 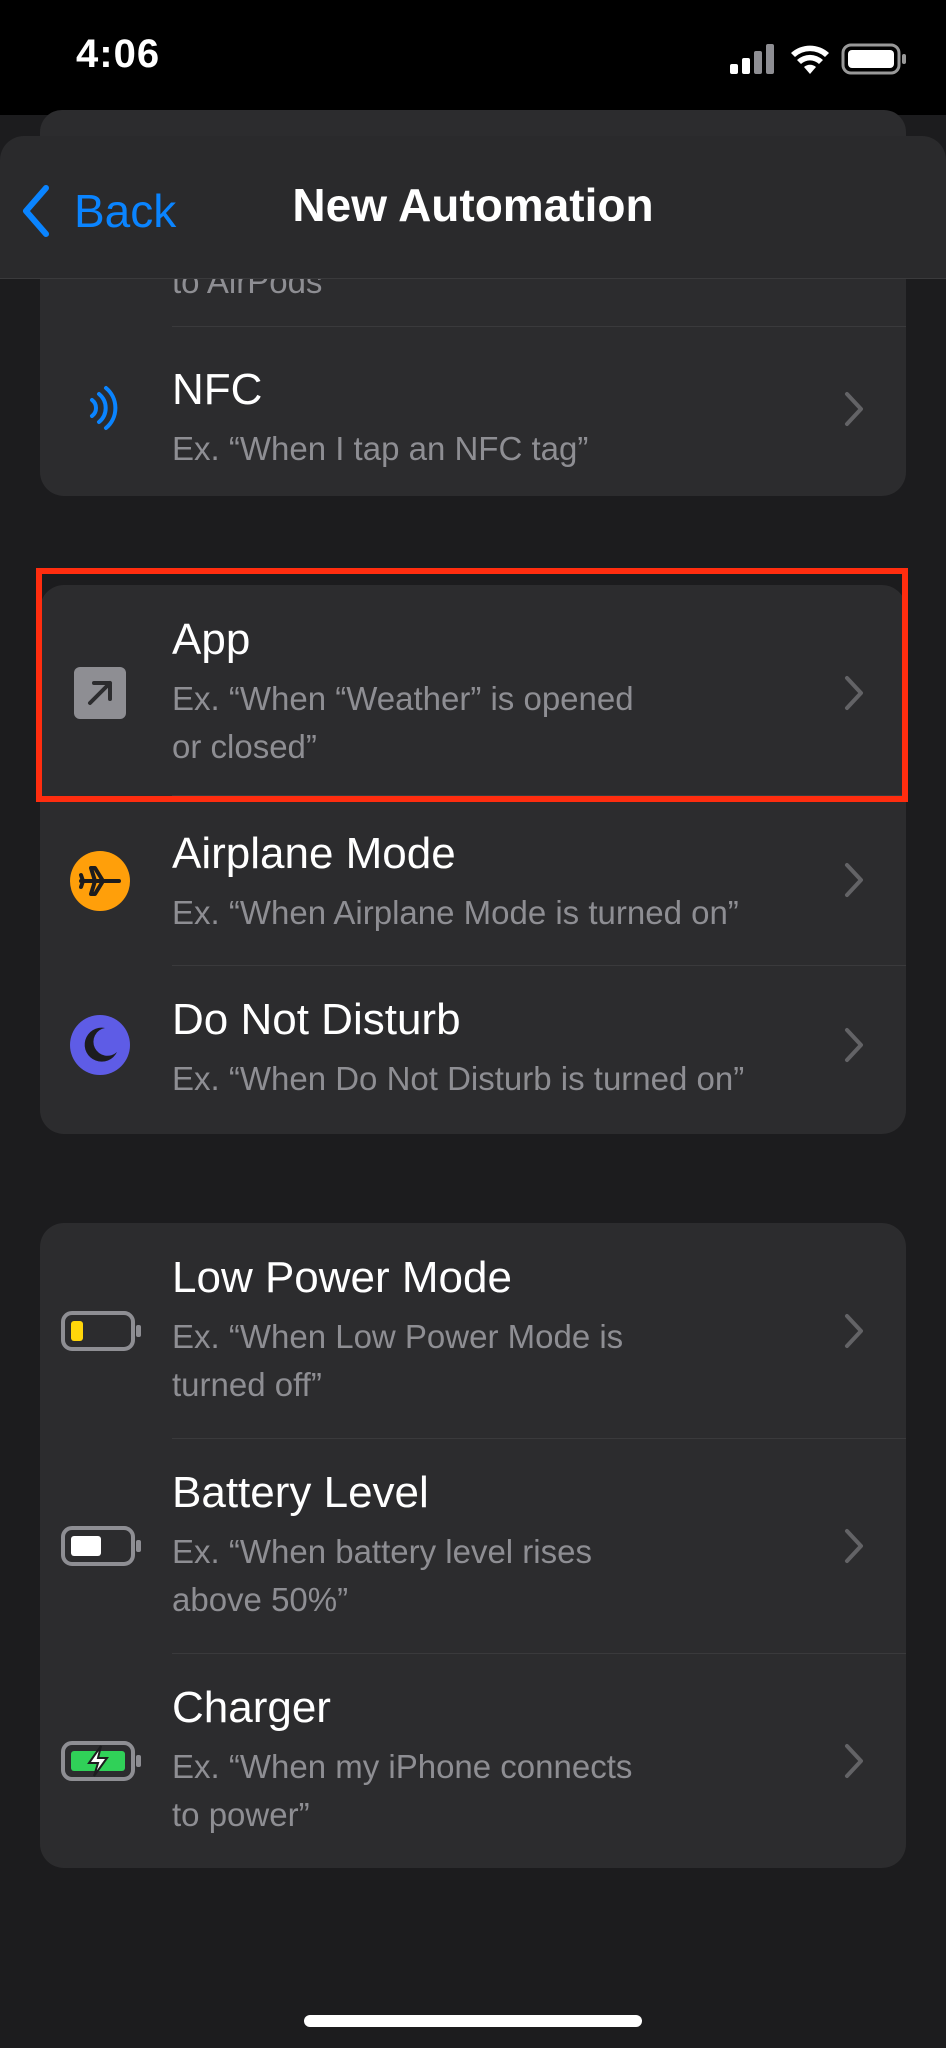 I want to click on battery-level-subtitle-line2: above 50%”, so click(x=260, y=1599).